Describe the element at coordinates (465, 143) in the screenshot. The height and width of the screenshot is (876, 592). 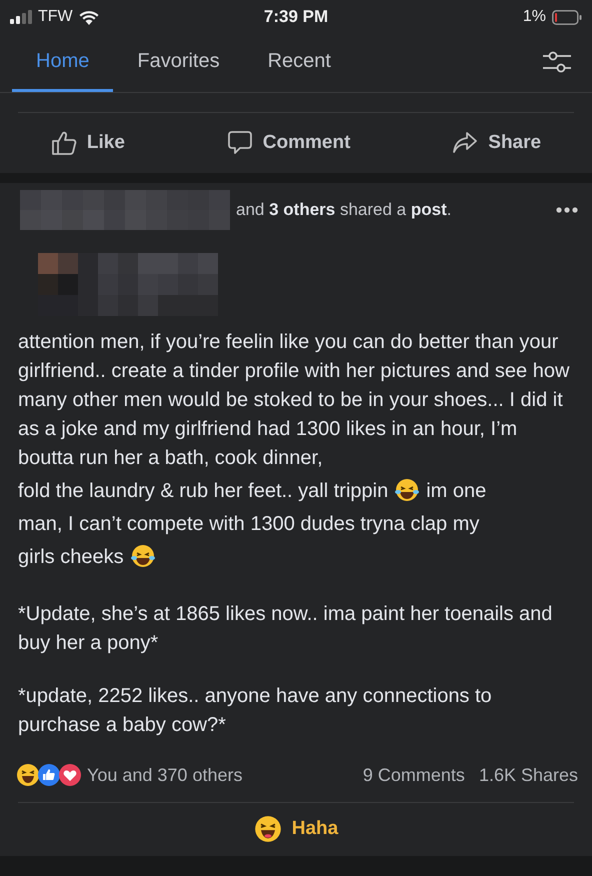
I see `share-arrow-icon` at that location.